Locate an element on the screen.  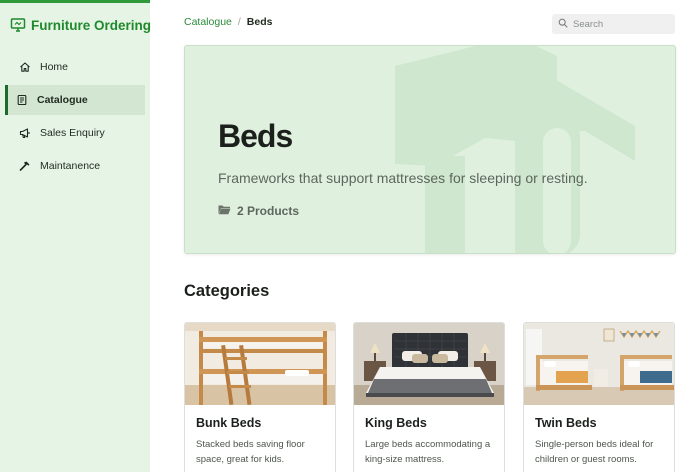
product-count-label: 2 Products is located at coordinates (268, 211).